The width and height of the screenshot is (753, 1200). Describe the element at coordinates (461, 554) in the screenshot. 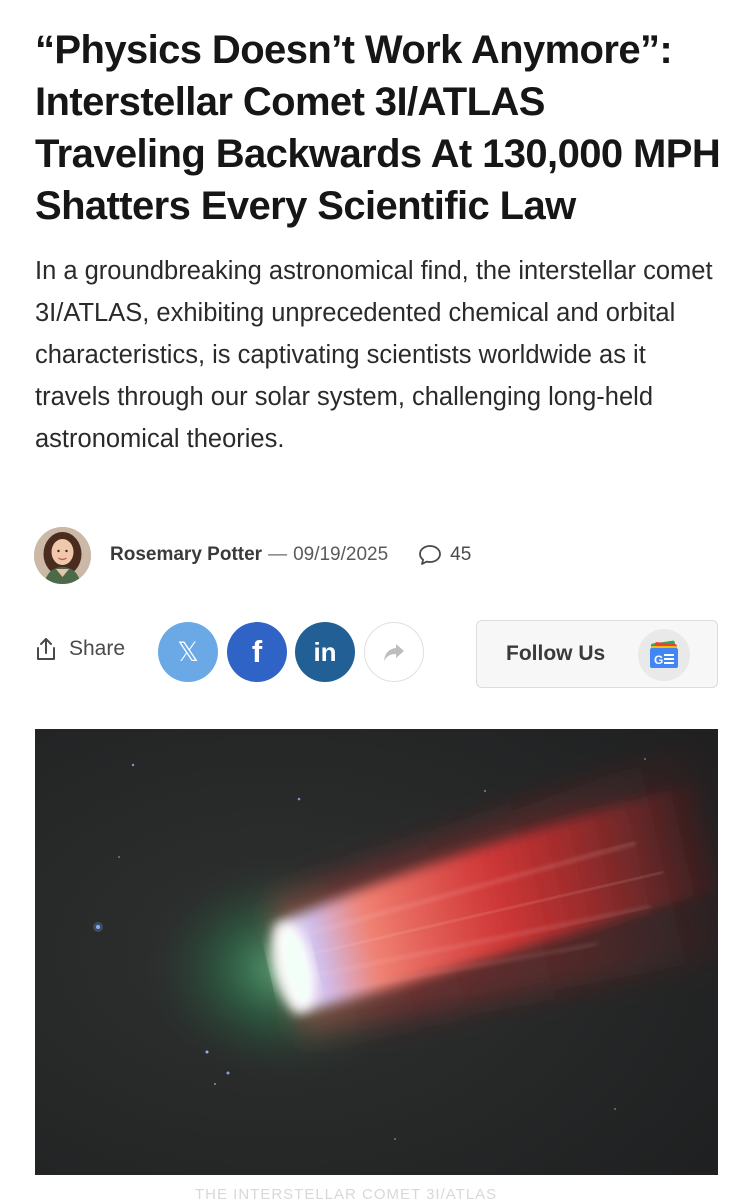

I see `comment-count: 45` at that location.